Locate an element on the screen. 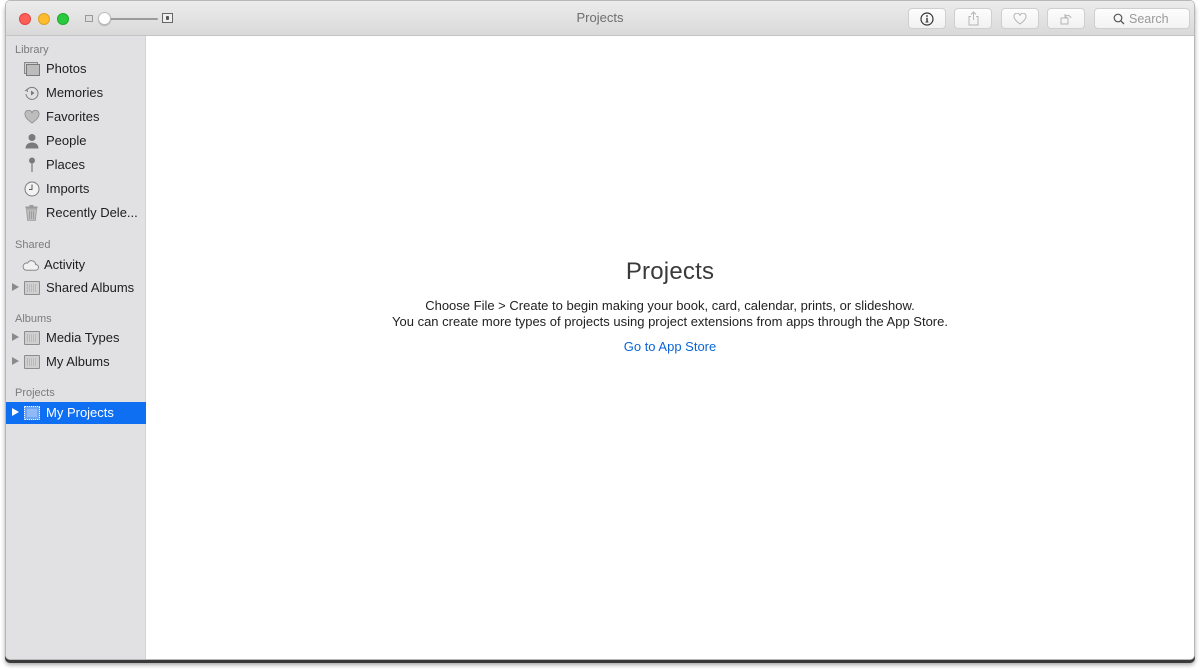 The width and height of the screenshot is (1200, 670). section-header-projects: Projects is located at coordinates (35, 393).